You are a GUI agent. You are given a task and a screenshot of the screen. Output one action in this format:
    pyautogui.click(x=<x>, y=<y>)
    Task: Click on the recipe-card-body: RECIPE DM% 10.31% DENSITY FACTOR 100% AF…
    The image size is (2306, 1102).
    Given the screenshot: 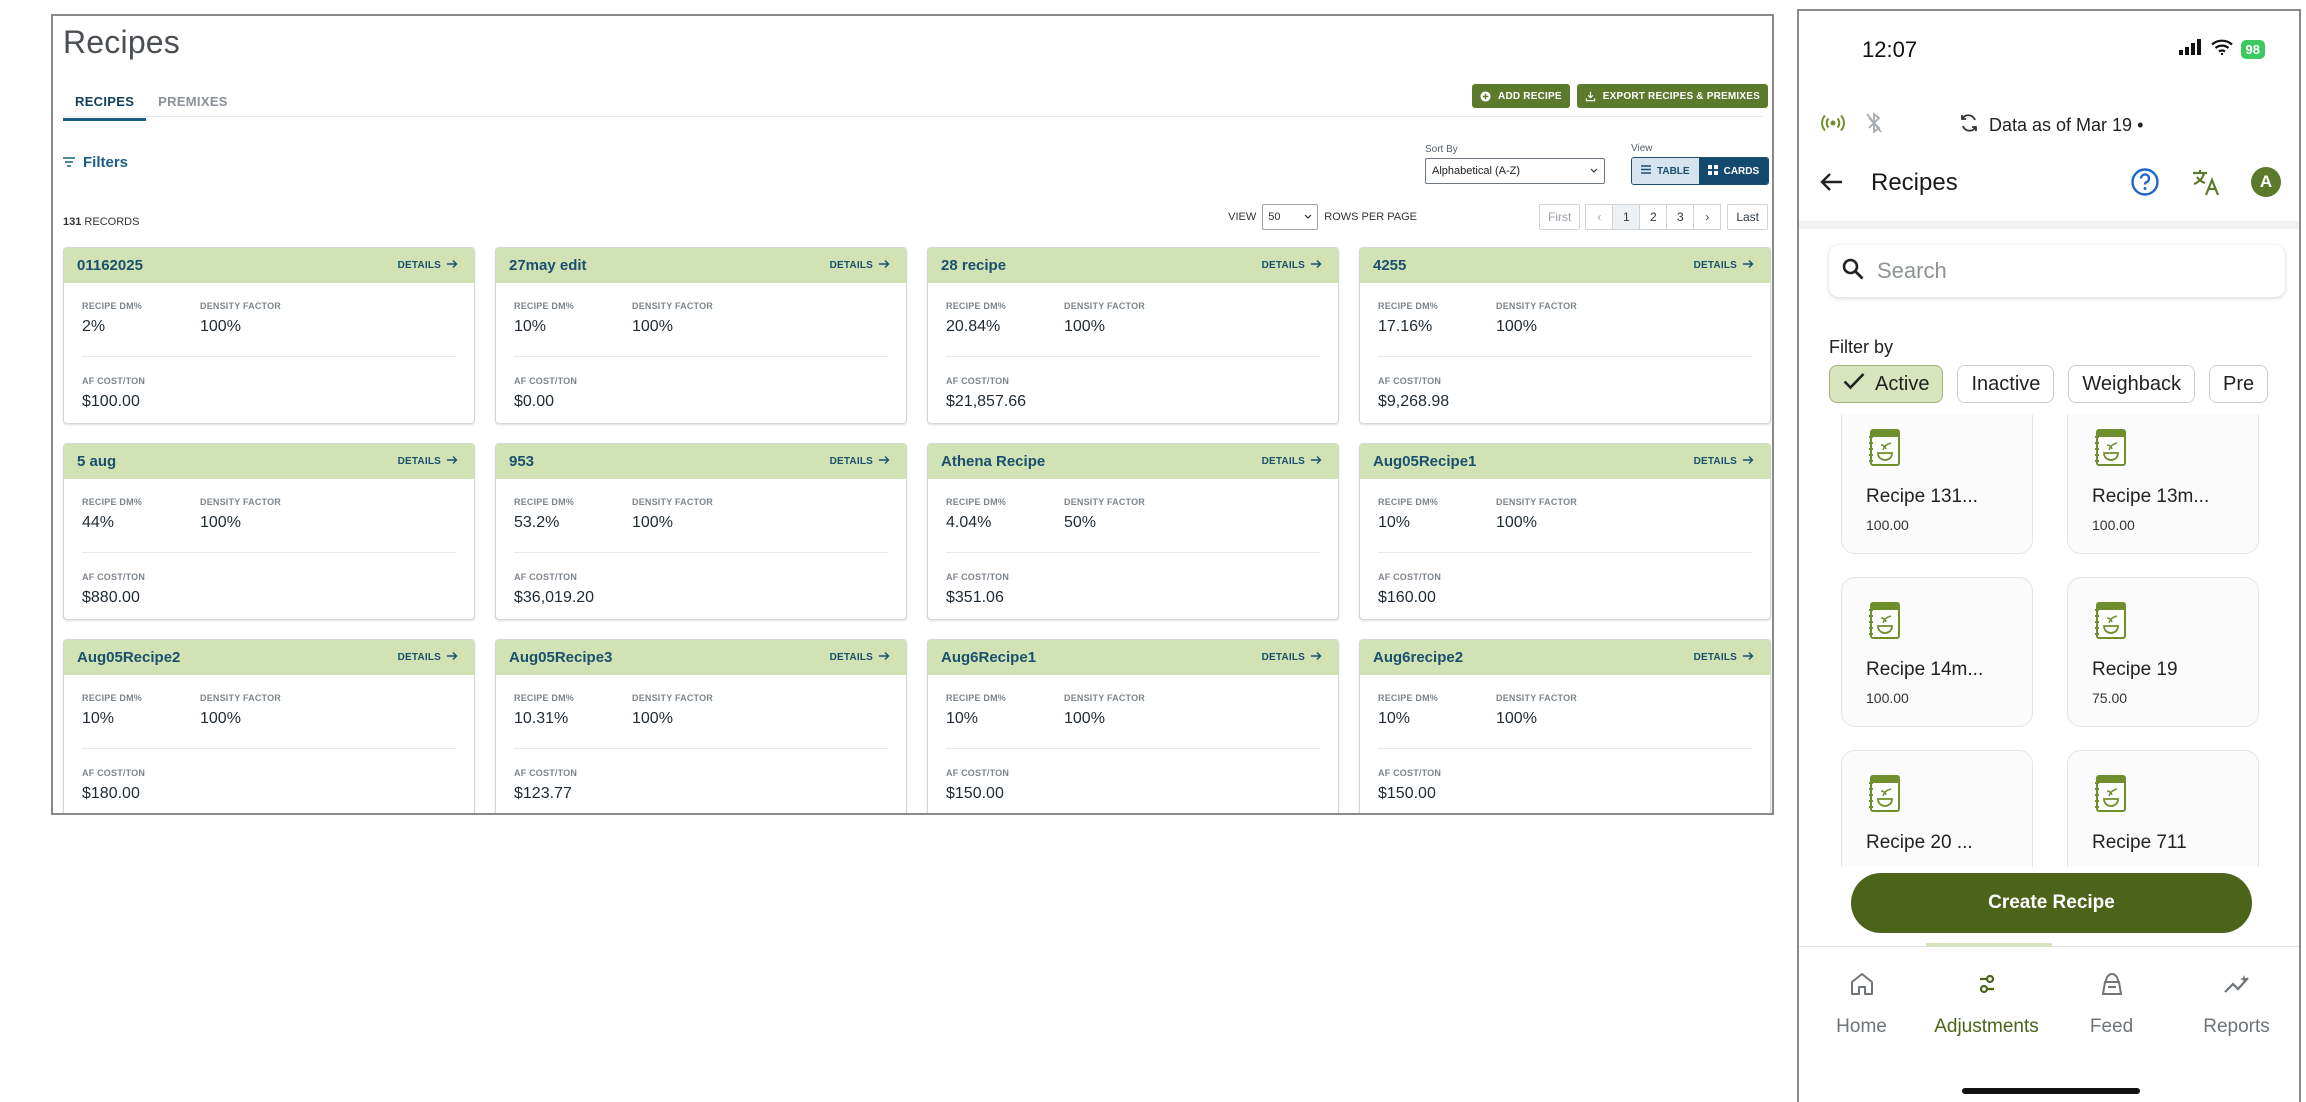 What is the action you would take?
    pyautogui.click(x=701, y=739)
    